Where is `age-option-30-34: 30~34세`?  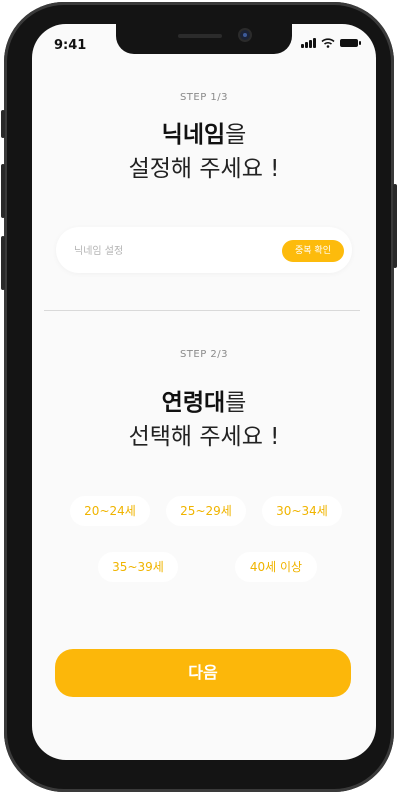
age-option-30-34: 30~34세 is located at coordinates (302, 511).